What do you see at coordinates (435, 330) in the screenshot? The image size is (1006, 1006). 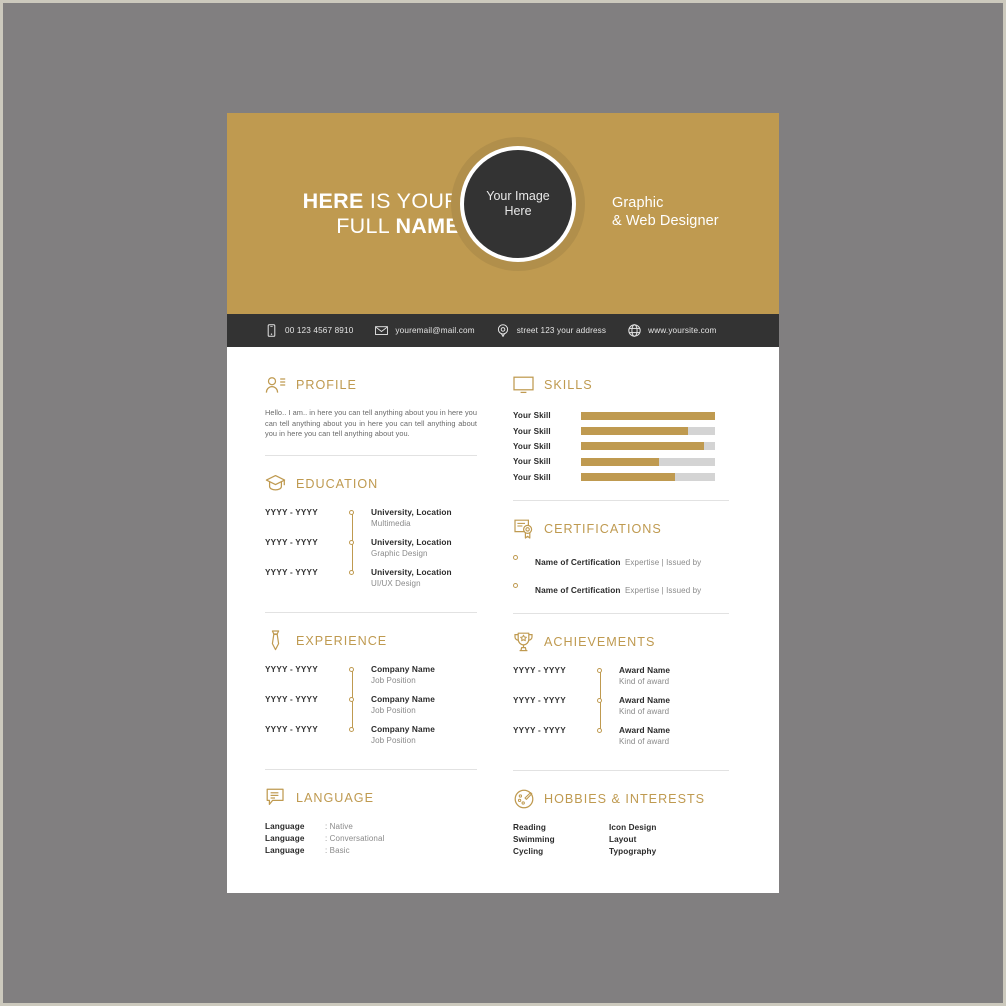 I see `contact-email-text: youremail@mail.com` at bounding box center [435, 330].